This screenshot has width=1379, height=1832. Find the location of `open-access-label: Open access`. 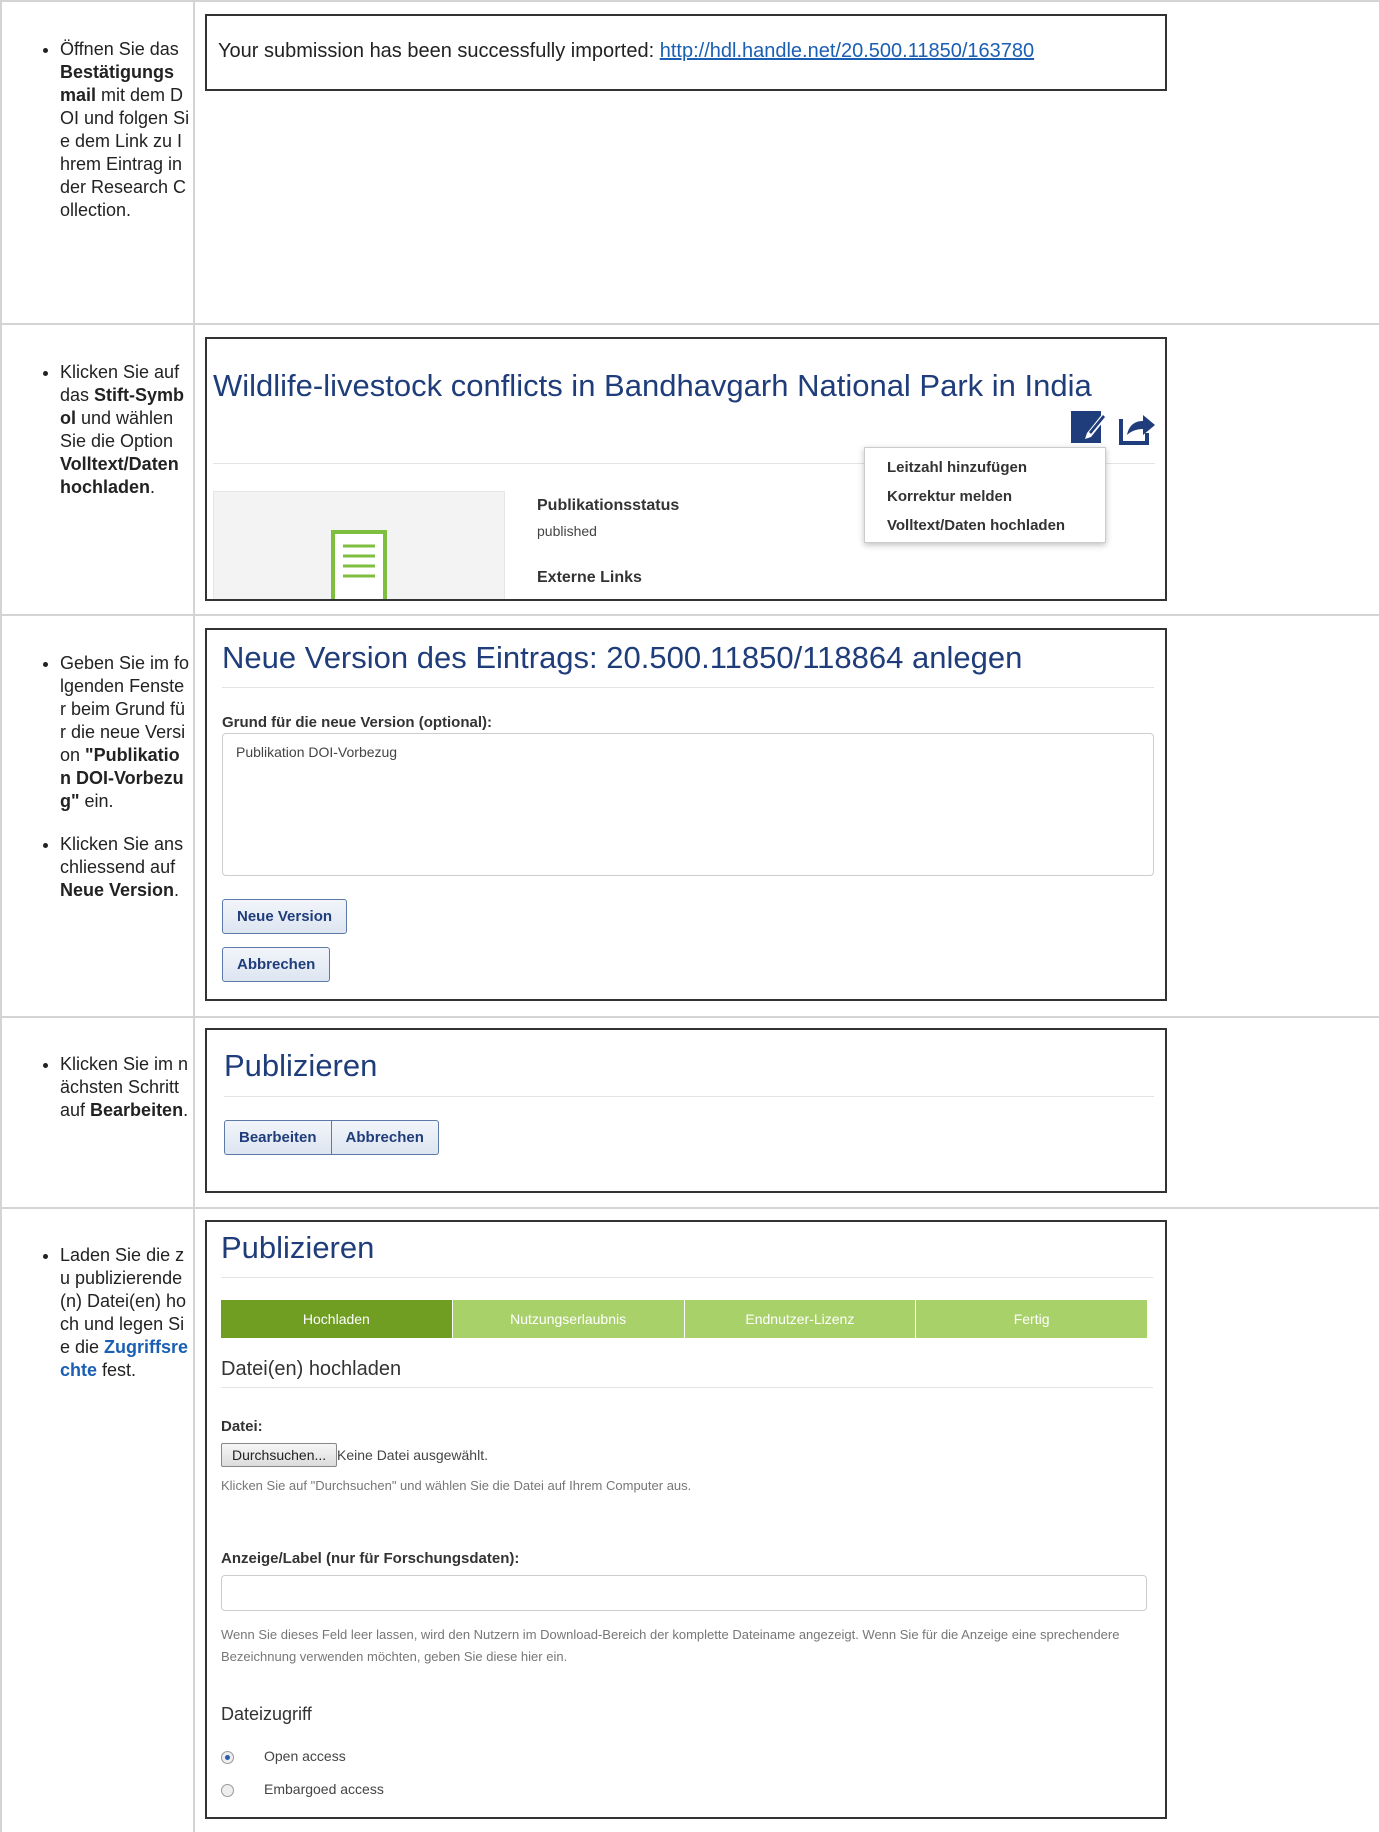

open-access-label: Open access is located at coordinates (305, 1756).